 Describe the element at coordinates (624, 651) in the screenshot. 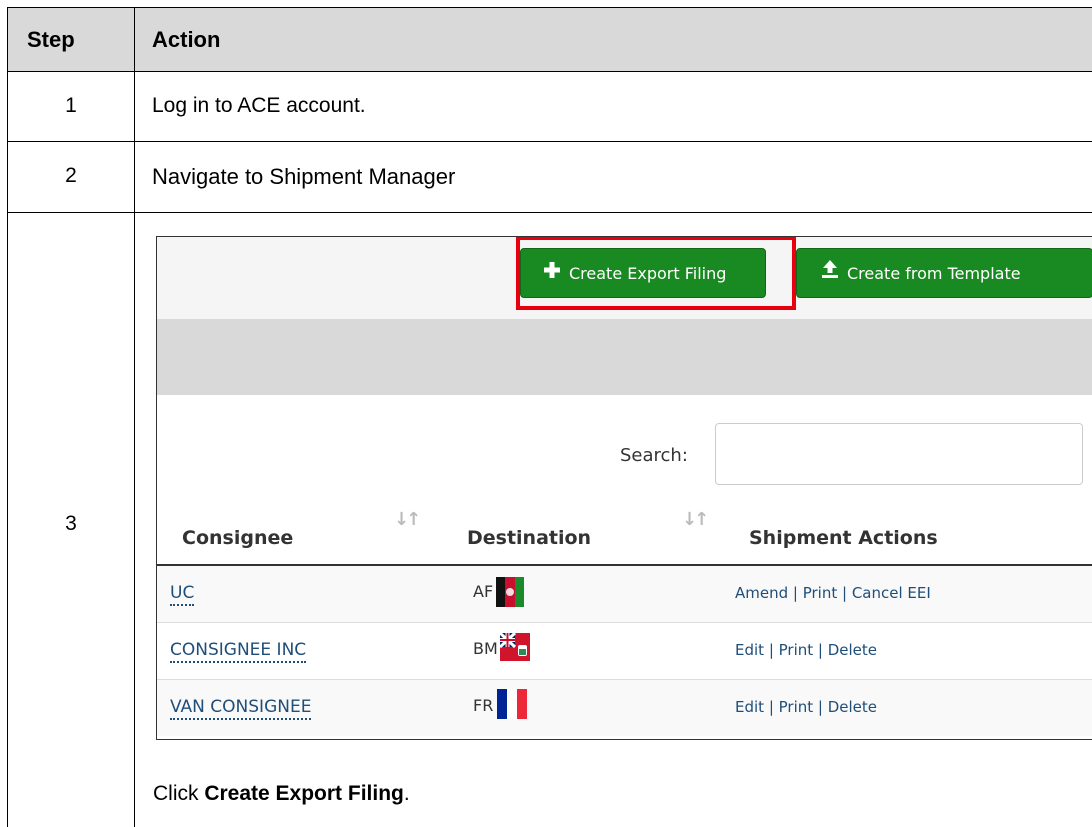

I see `table-row: CONSIGNEE INC BM Edit | Print | Delete` at that location.